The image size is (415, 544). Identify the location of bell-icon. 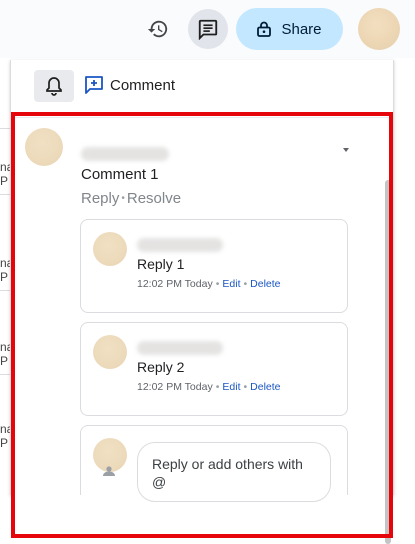
(54, 86).